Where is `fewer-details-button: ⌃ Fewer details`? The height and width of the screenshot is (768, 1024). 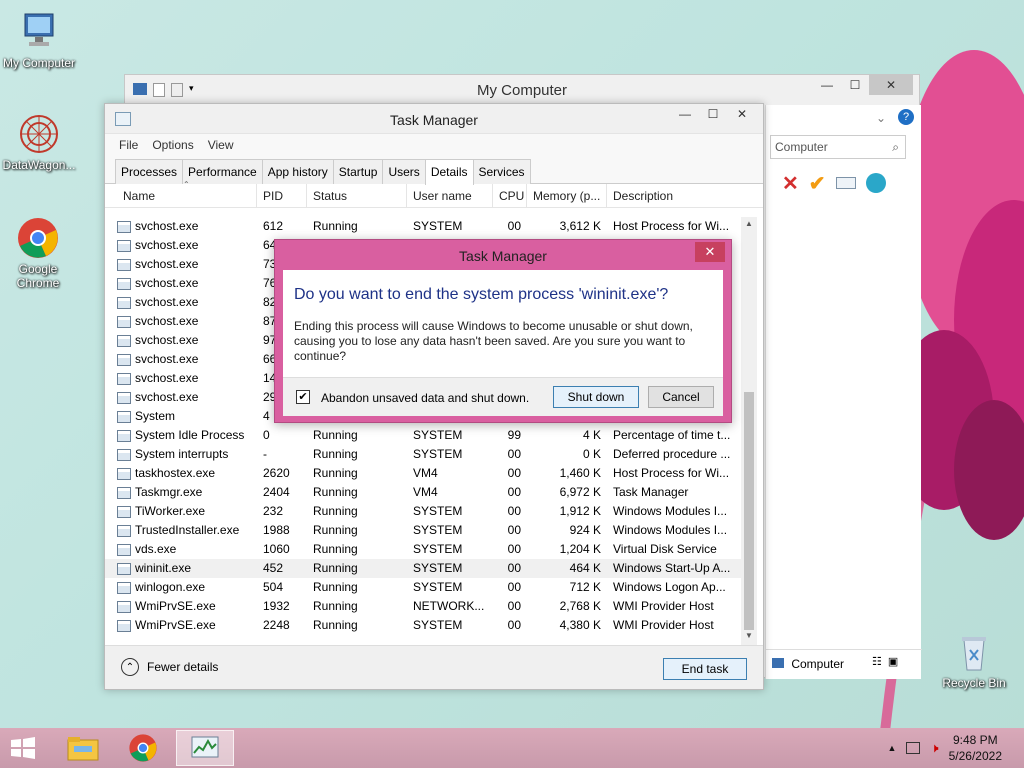 fewer-details-button: ⌃ Fewer details is located at coordinates (169, 667).